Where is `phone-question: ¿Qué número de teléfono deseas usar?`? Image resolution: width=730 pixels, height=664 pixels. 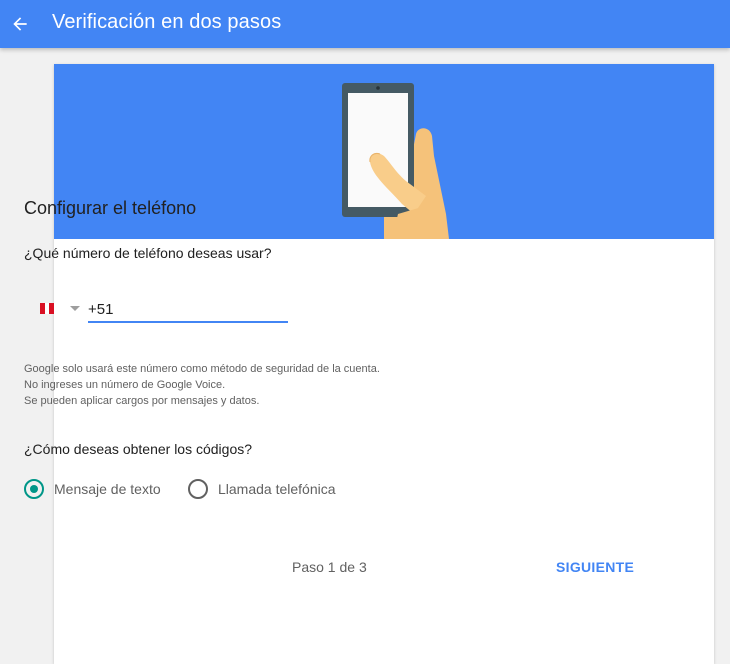
phone-question: ¿Qué número de teléfono deseas usar? is located at coordinates (148, 253).